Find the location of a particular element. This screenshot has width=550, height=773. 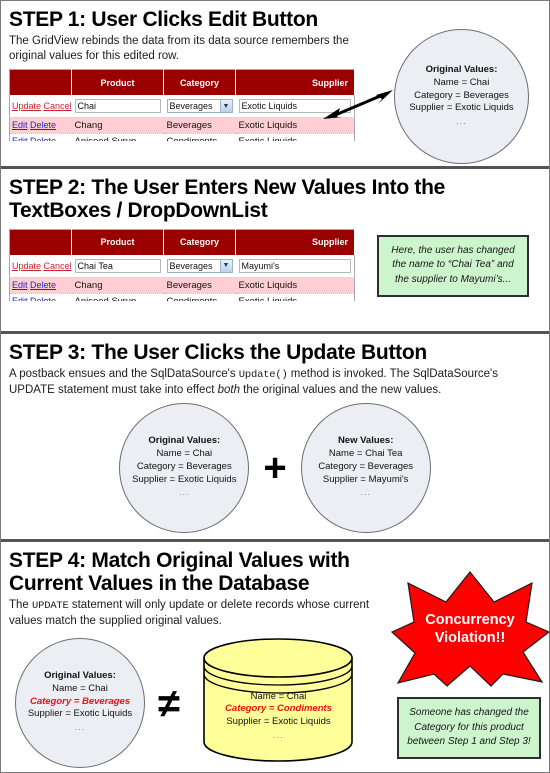

bubble-line-1: Name = Chai Tea is located at coordinates (365, 454).